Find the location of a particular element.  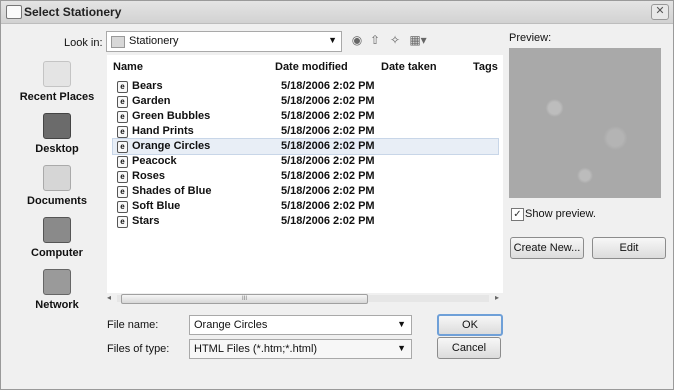

cancel-button: Cancel is located at coordinates (469, 348).